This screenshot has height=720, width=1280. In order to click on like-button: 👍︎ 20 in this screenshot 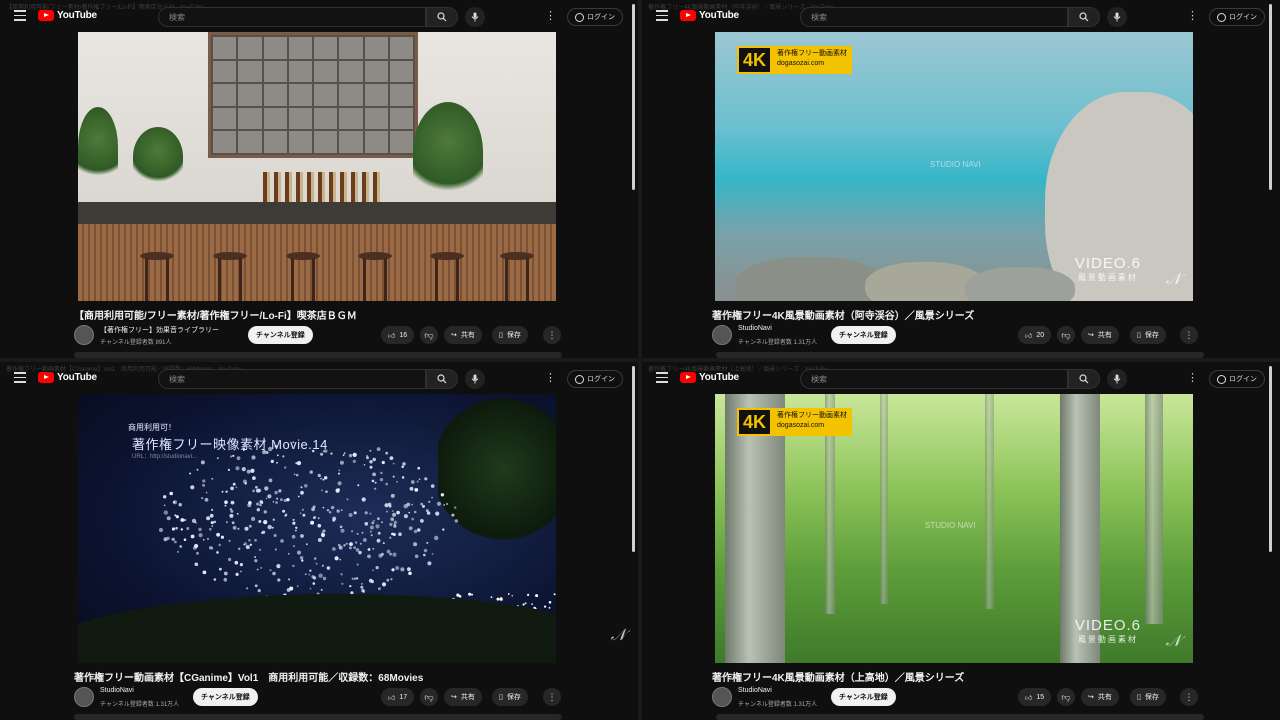, I will do `click(1035, 335)`.